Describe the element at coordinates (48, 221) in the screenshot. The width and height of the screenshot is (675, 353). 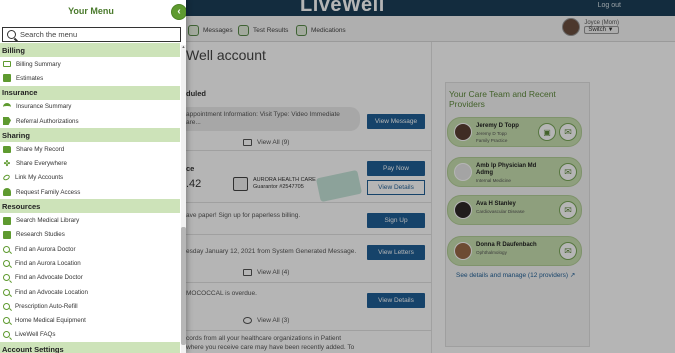
I see `menu-item-label: Search Medical Library` at that location.